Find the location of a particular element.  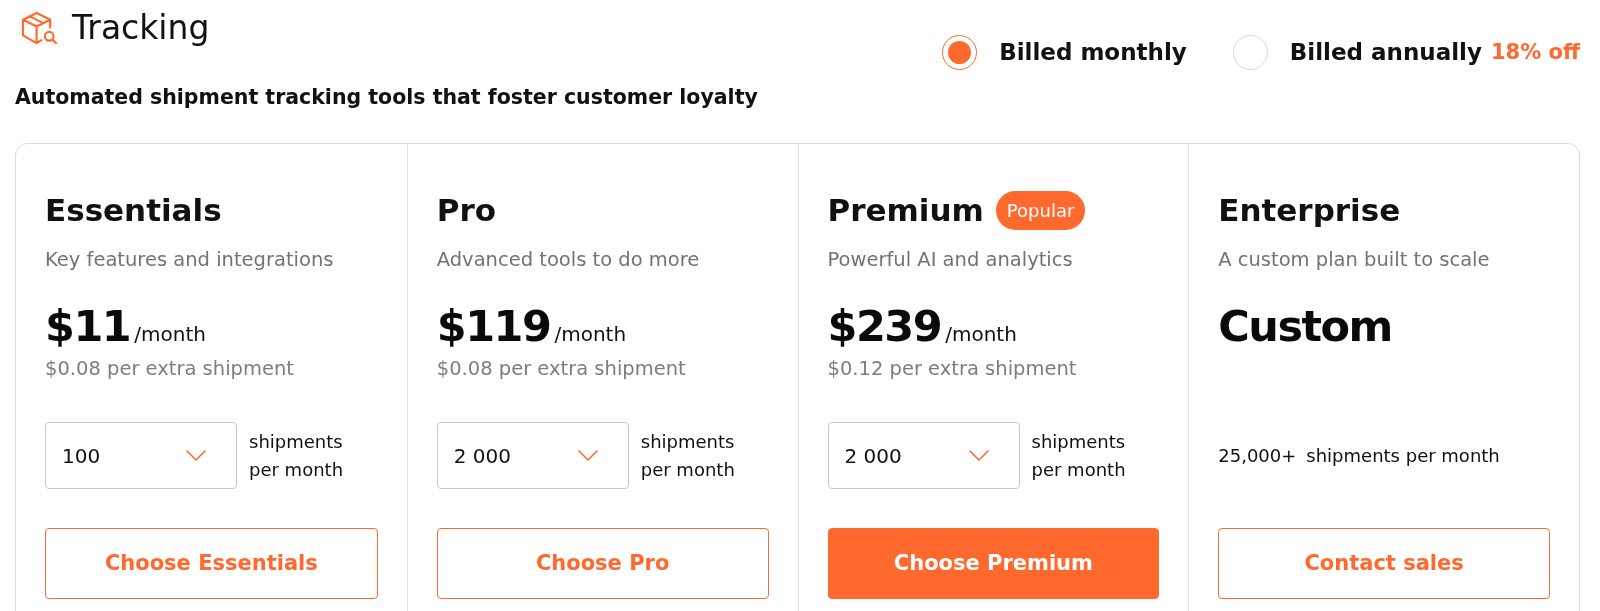

plan-description: Advanced tools to do more is located at coordinates (568, 260).